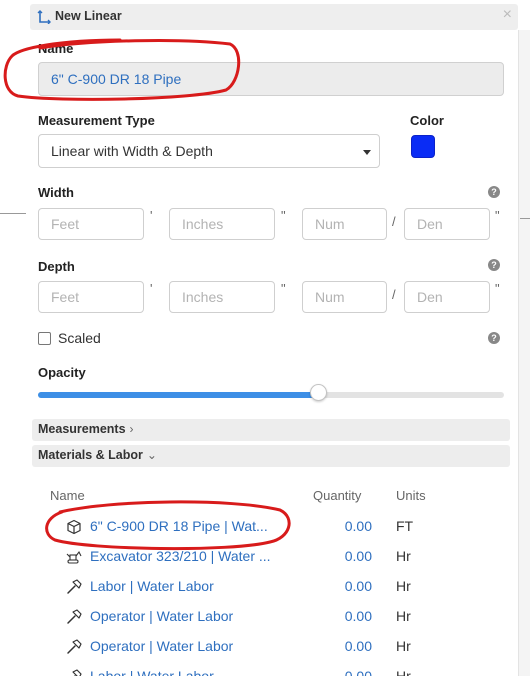 The image size is (530, 676). I want to click on item-unit: FT, so click(405, 526).